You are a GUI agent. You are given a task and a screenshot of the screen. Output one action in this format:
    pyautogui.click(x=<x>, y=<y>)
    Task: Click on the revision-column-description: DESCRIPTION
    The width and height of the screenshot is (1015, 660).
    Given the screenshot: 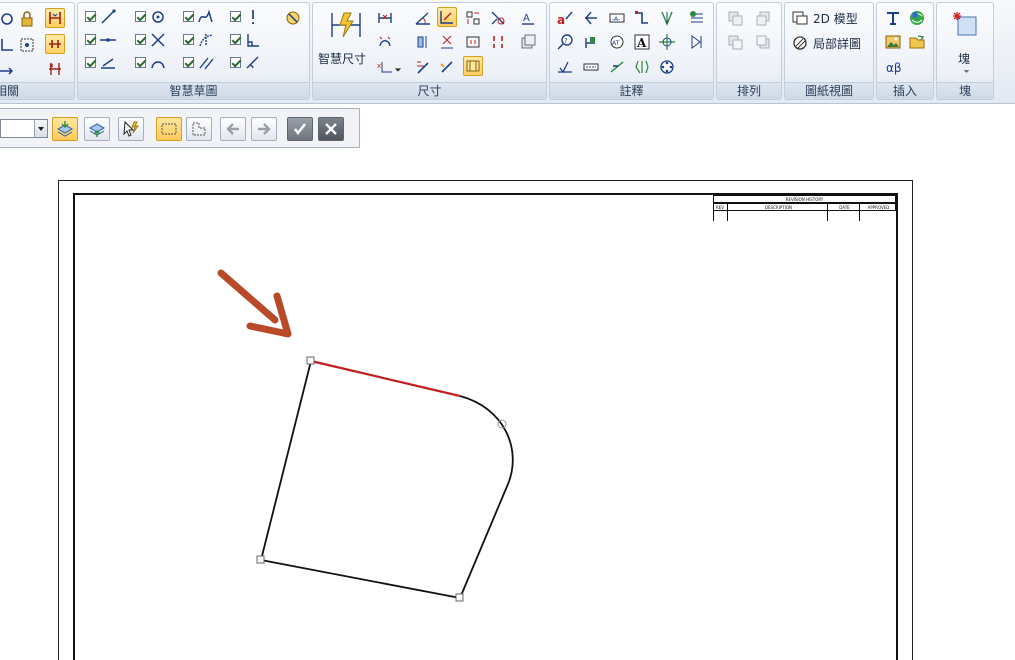 What is the action you would take?
    pyautogui.click(x=777, y=207)
    